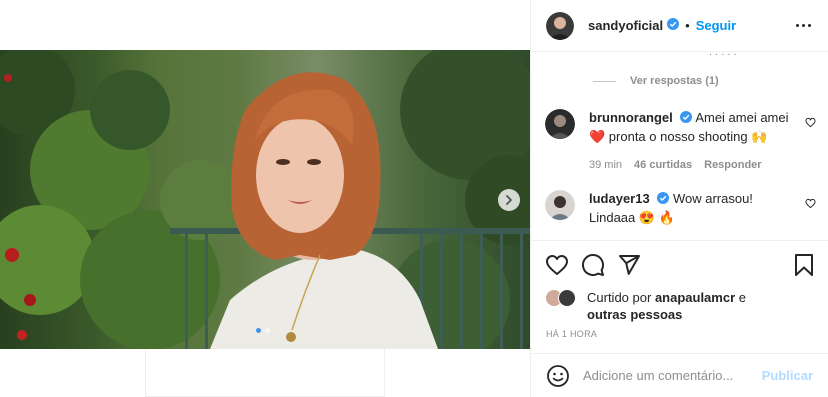 This screenshot has height=397, width=828. What do you see at coordinates (265, 373) in the screenshot?
I see `feed-card-outline` at bounding box center [265, 373].